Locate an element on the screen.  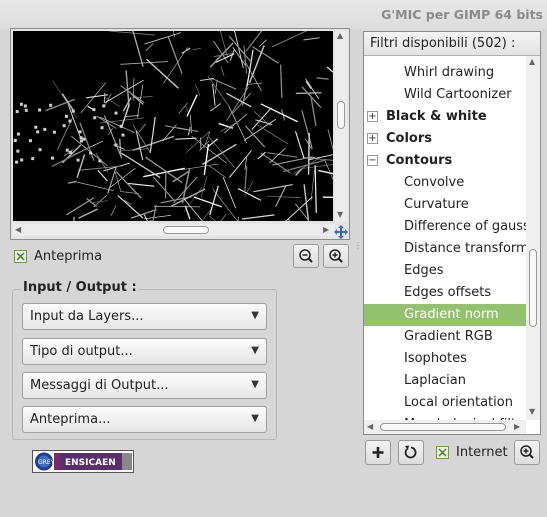
greyc-ensicaen-logo: GREYC ENSICAEN is located at coordinates (83, 461).